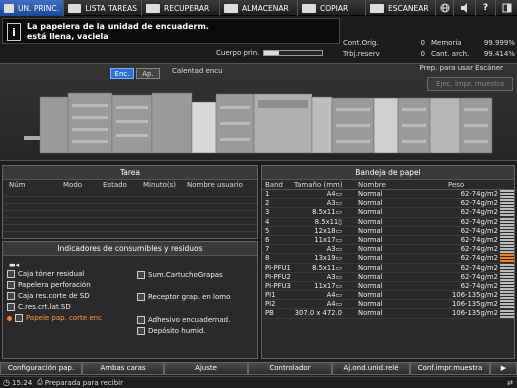 Image resolution: width=517 pixels, height=388 pixels. What do you see at coordinates (388, 173) in the screenshot?
I see `paper-tray-title: Bandeja de papel` at bounding box center [388, 173].